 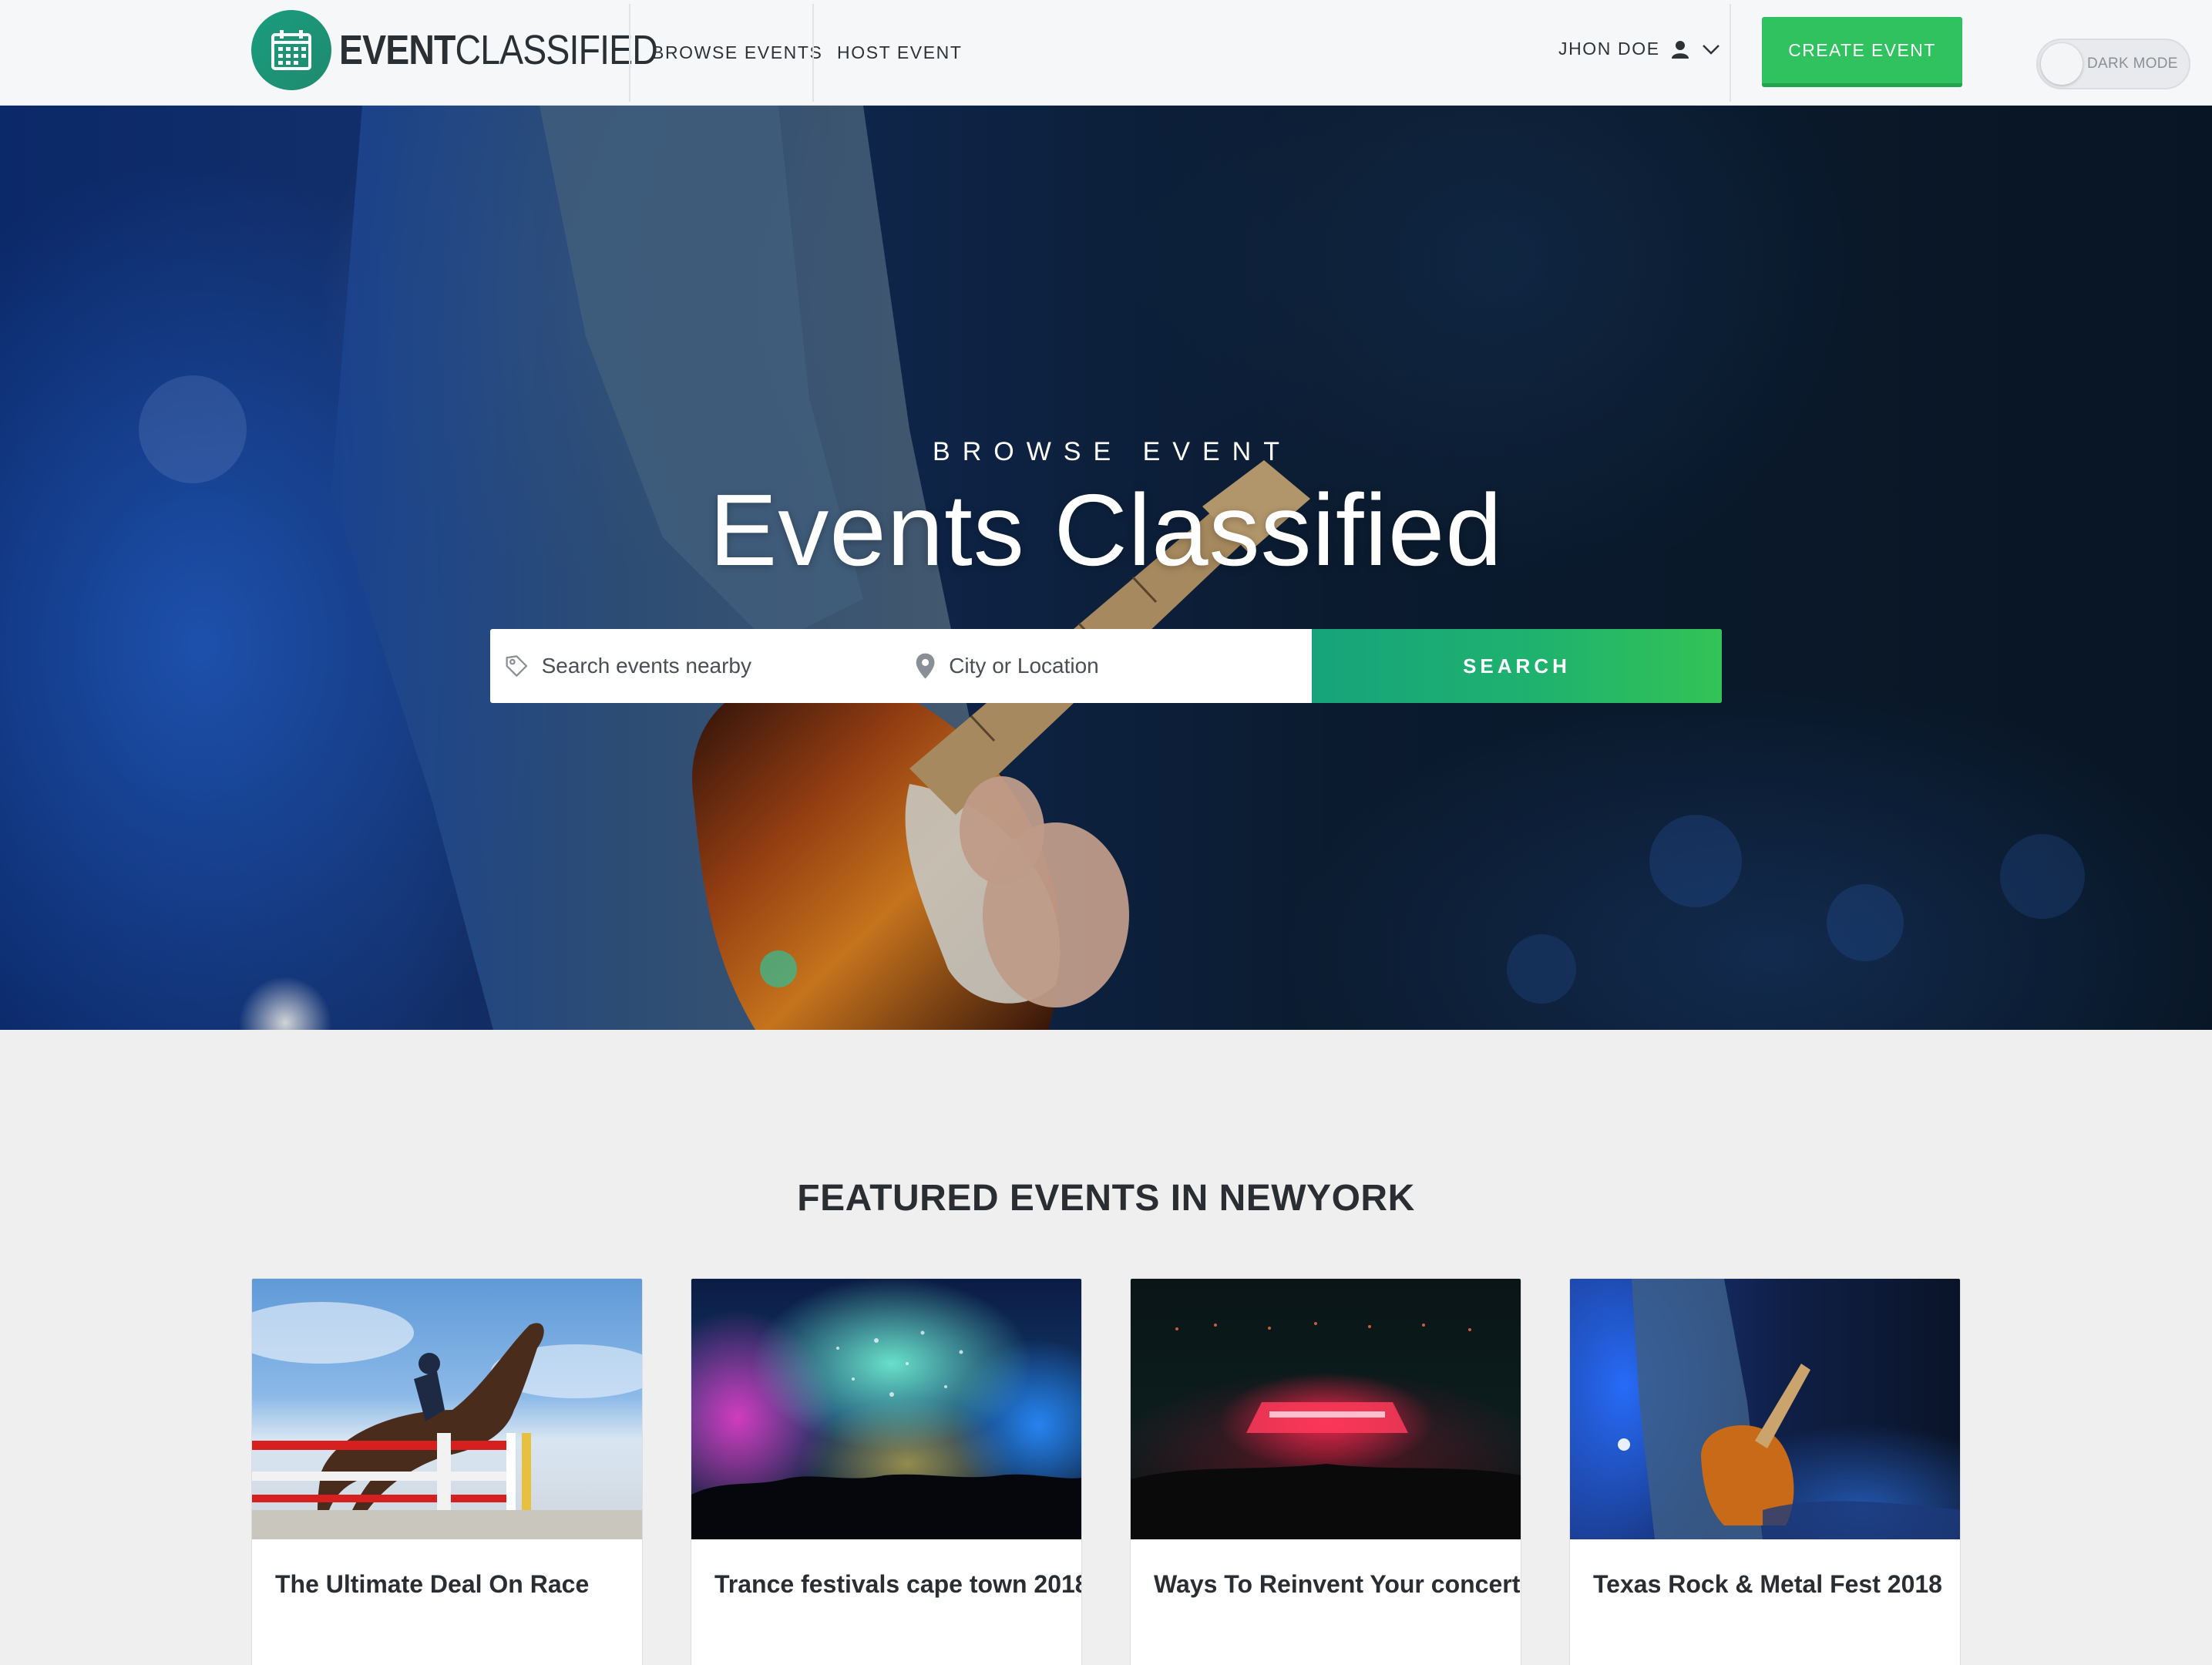 What do you see at coordinates (1337, 1584) in the screenshot?
I see `event-card-title: Ways To Reinvent Your concert` at bounding box center [1337, 1584].